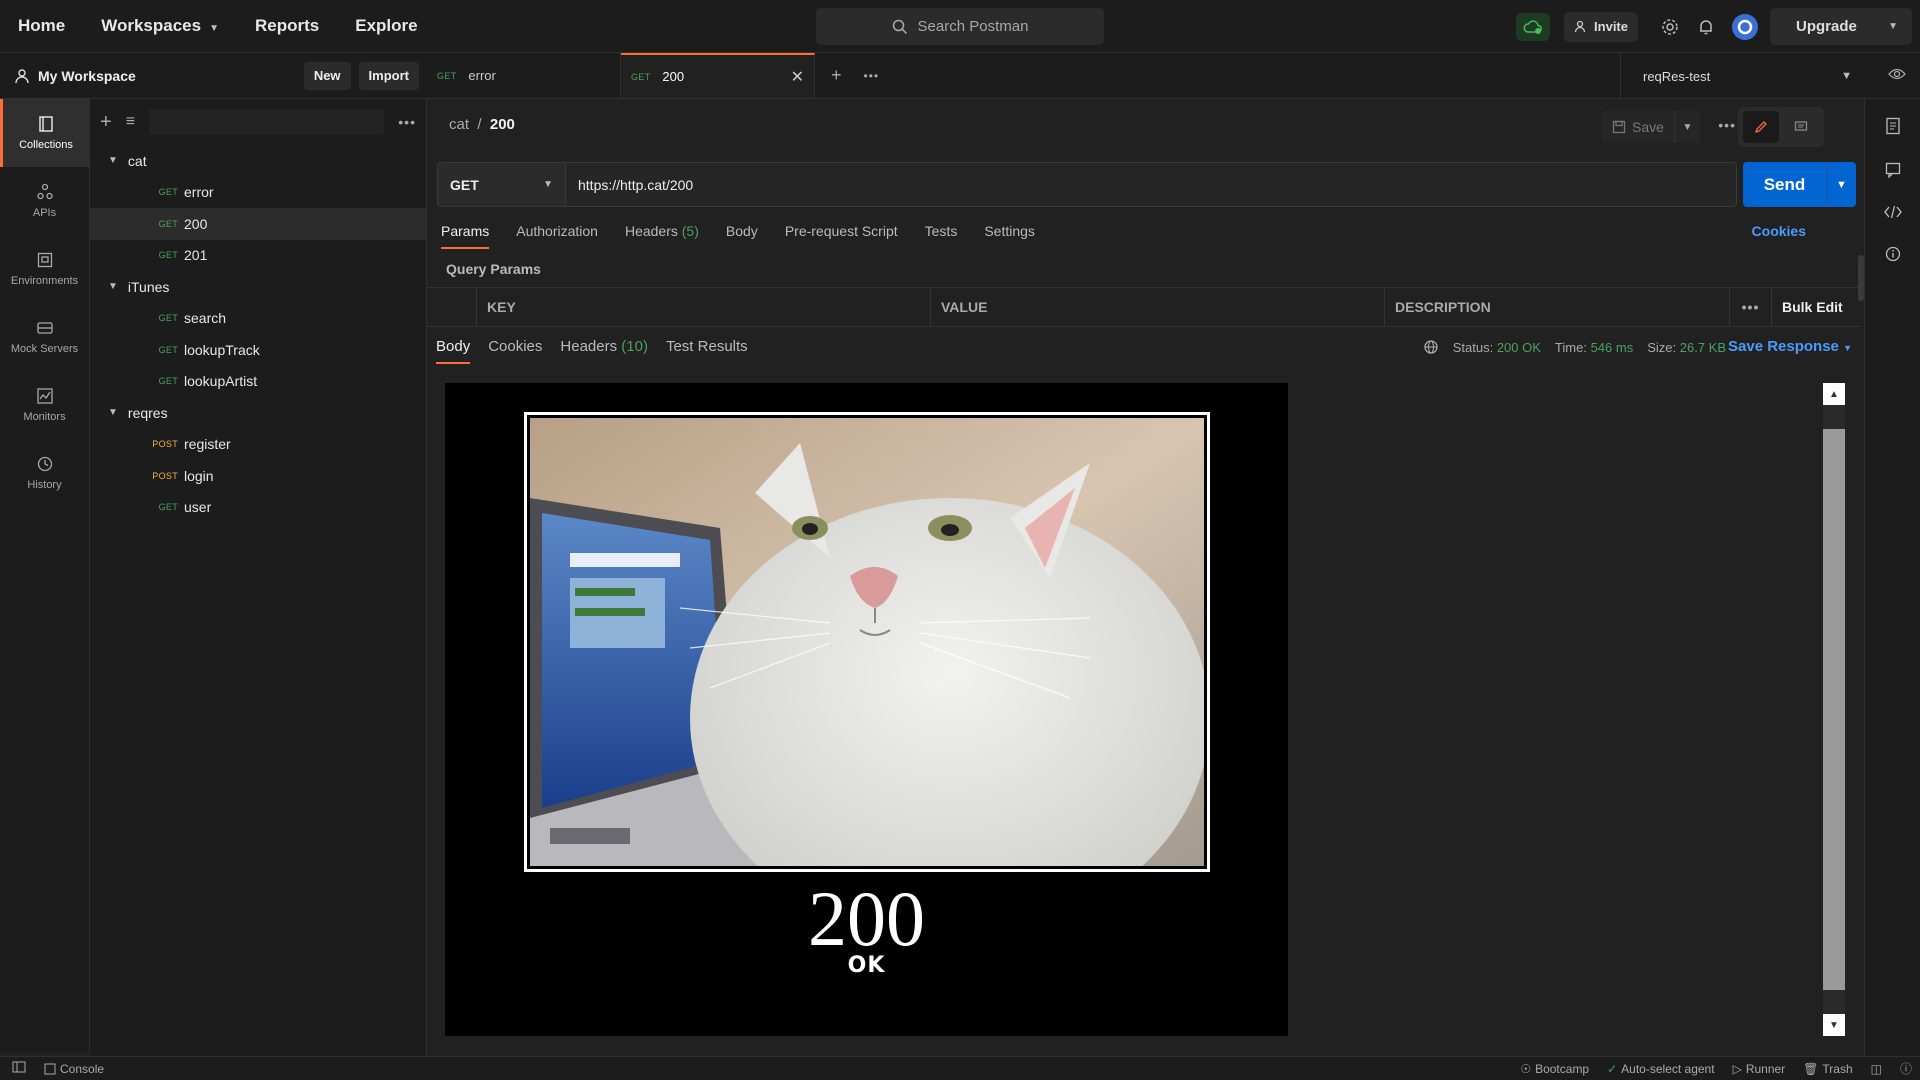  What do you see at coordinates (258, 508) in the screenshot?
I see `request-item: GET user` at bounding box center [258, 508].